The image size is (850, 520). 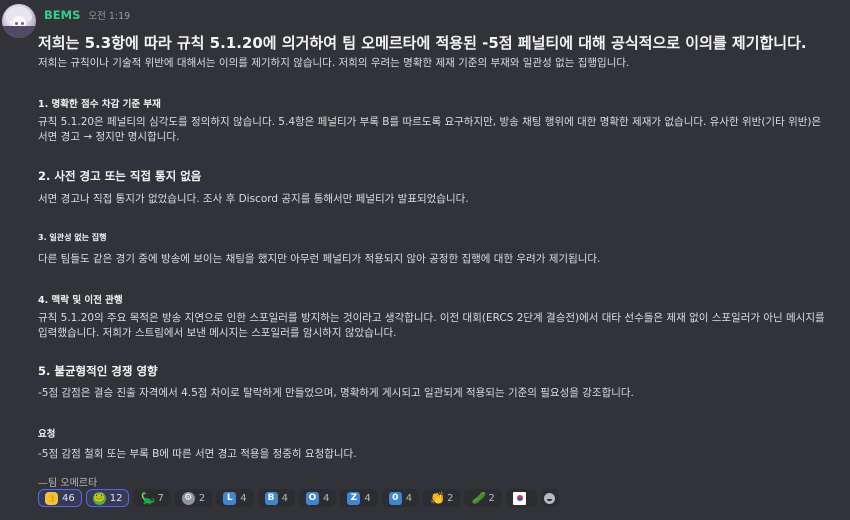 What do you see at coordinates (188, 498) in the screenshot?
I see `gear-icon: ⚙` at bounding box center [188, 498].